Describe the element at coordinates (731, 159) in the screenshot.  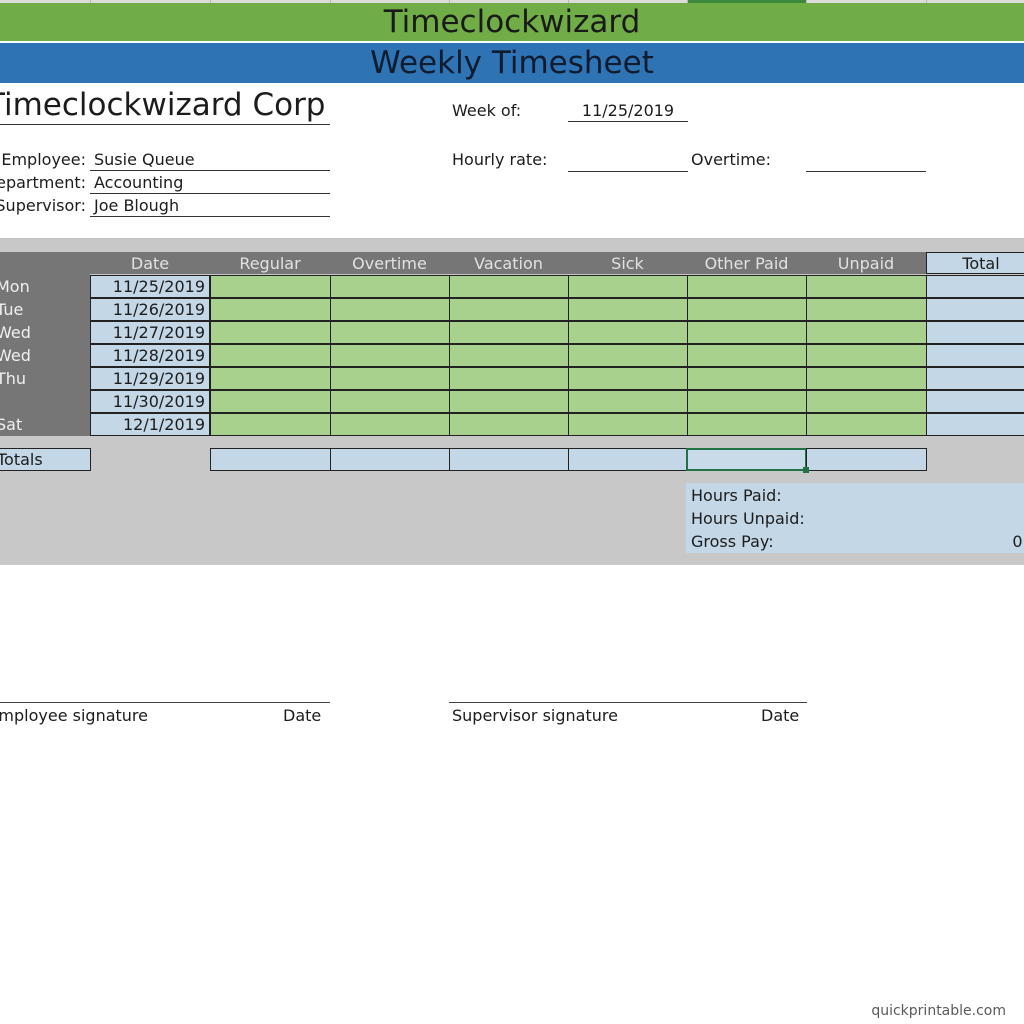
I see `overtime-label: Overtime:` at that location.